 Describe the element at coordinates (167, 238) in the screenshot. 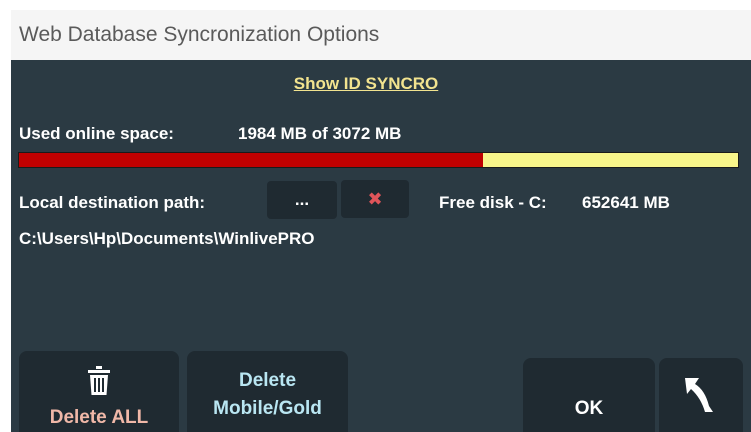

I see `local-path-value: C:\Users\Hp\Documents\WinlivePRO` at that location.